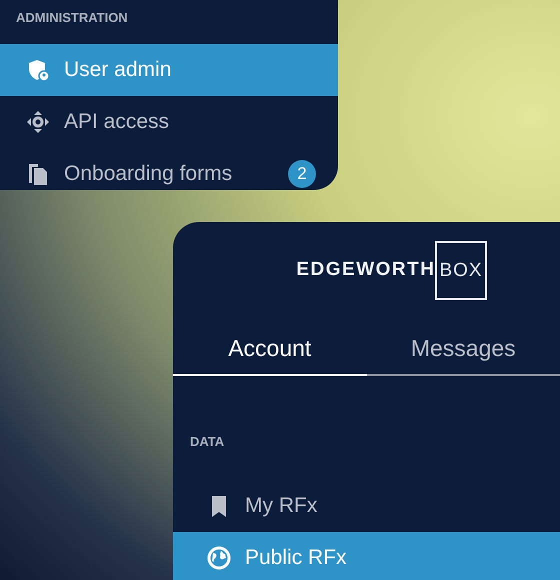  What do you see at coordinates (72, 17) in the screenshot?
I see `section-heading: ADMINISTRATION` at bounding box center [72, 17].